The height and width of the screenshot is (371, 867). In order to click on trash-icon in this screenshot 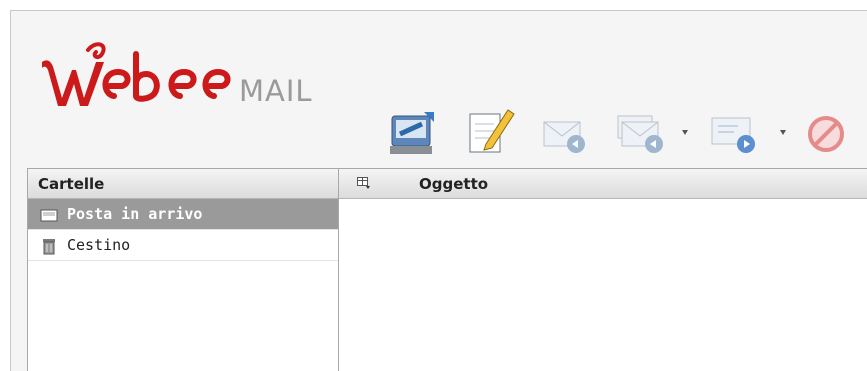, I will do `click(49, 247)`.